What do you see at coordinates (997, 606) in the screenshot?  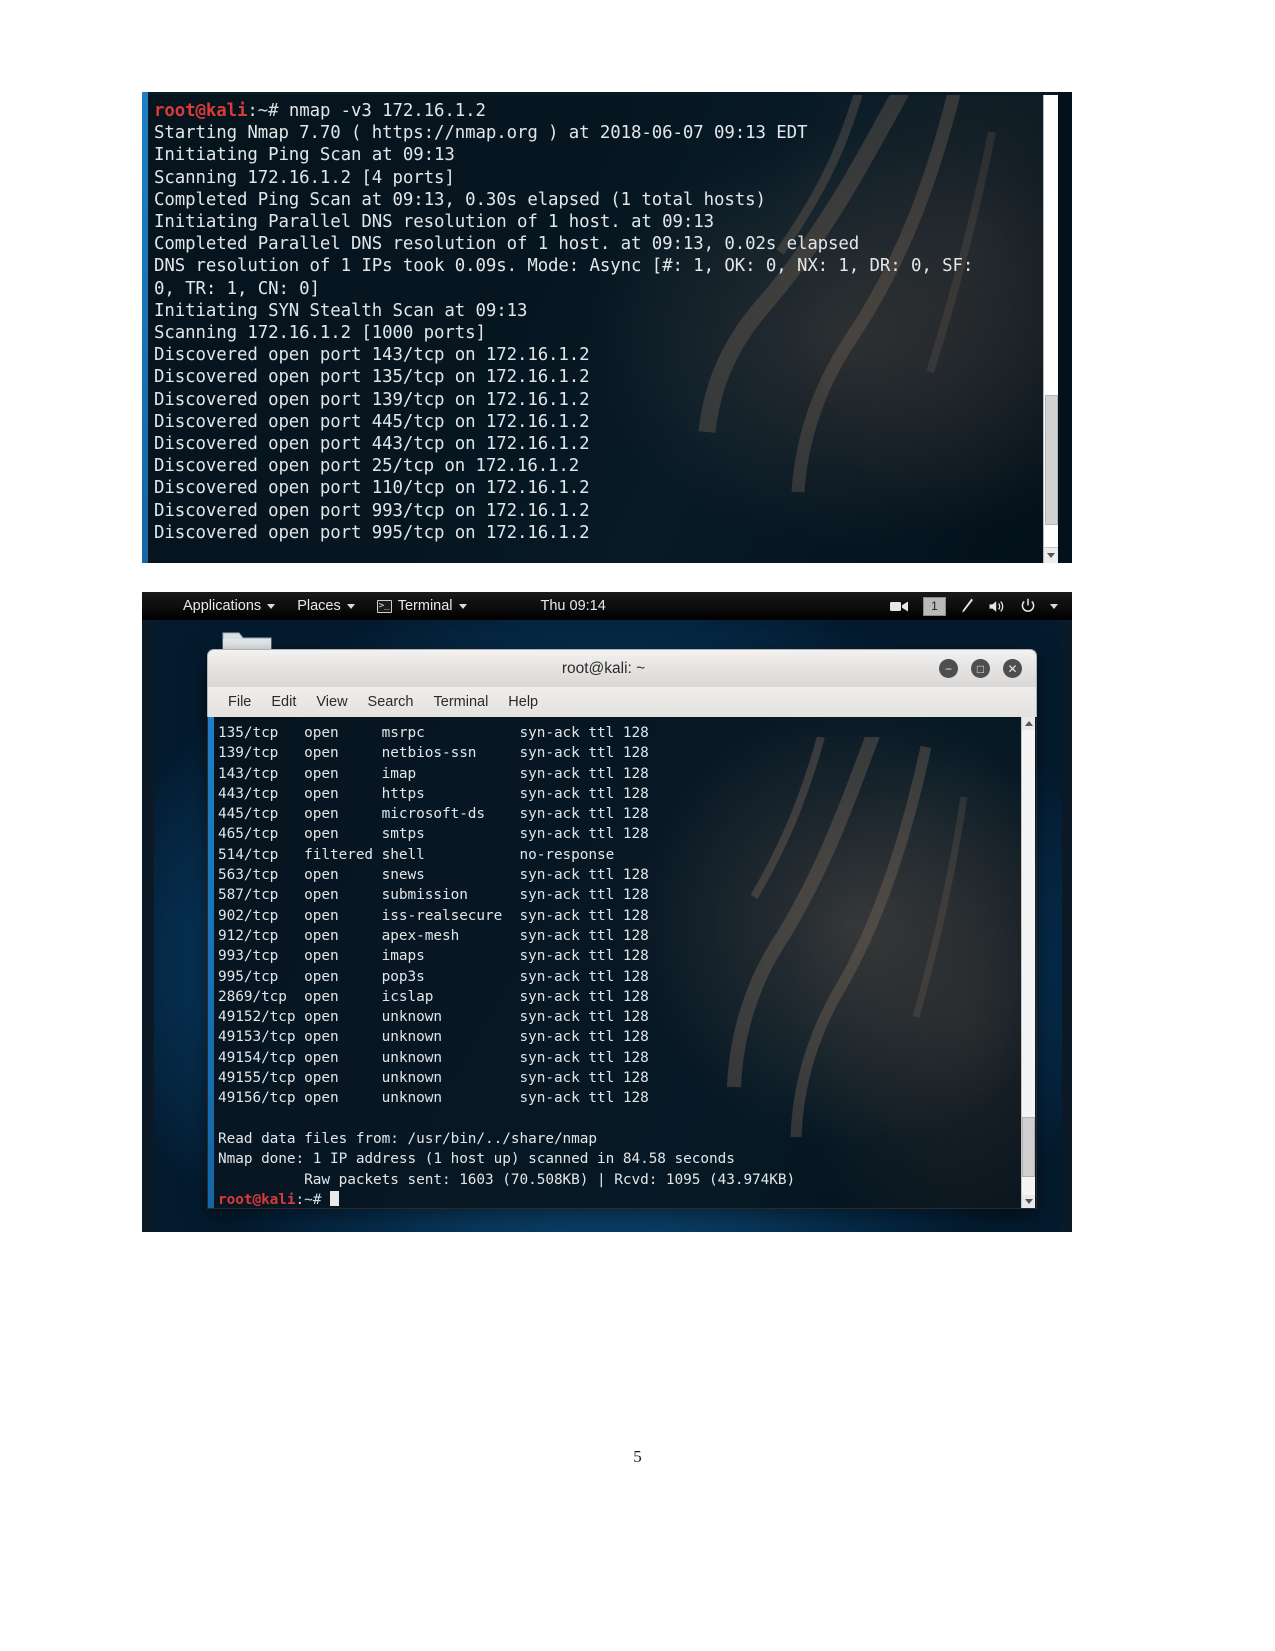 I see `volume-icon` at bounding box center [997, 606].